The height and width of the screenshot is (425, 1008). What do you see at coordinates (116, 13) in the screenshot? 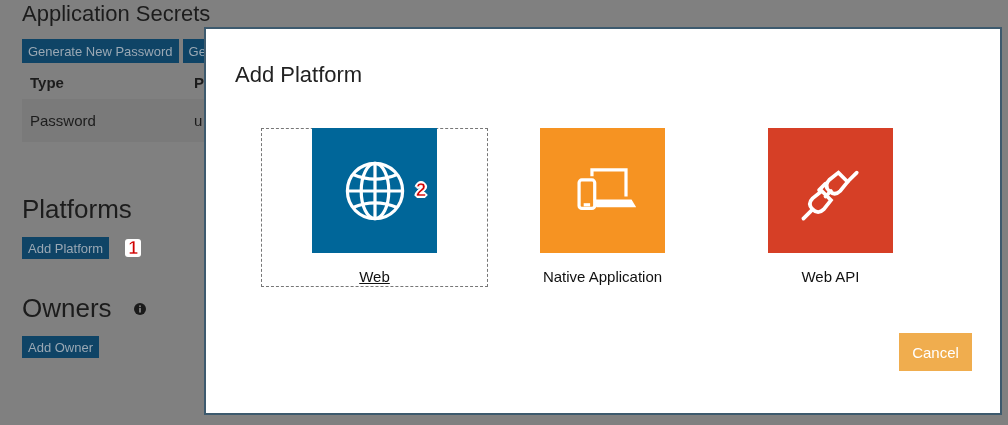
I see `page-title: Application Secrets` at bounding box center [116, 13].